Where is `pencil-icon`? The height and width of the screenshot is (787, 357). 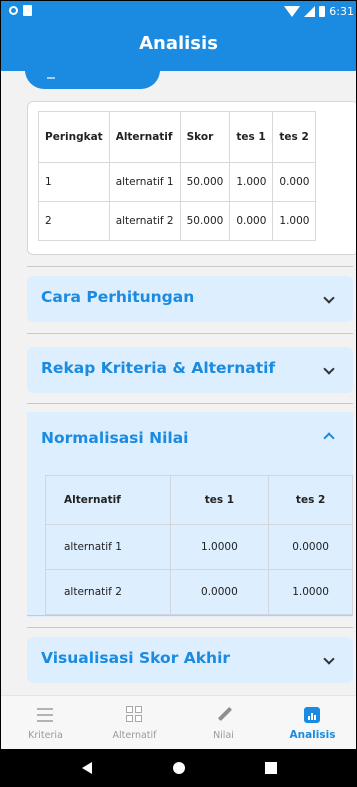 pencil-icon is located at coordinates (225, 714).